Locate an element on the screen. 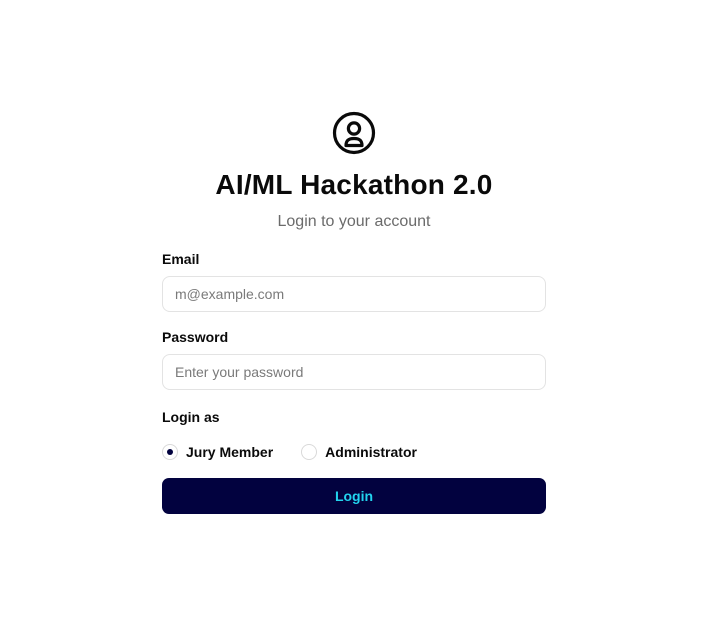  email-label: Email is located at coordinates (181, 259).